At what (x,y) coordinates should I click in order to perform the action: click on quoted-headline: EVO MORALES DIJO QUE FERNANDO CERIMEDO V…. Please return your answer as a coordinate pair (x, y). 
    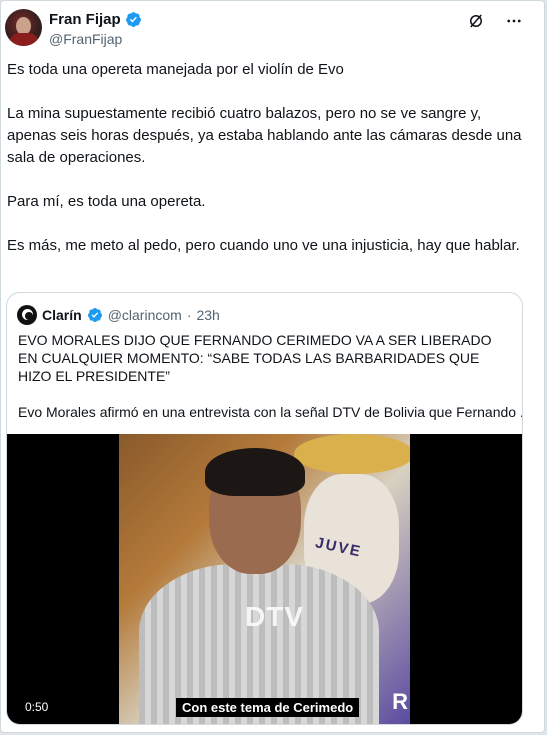
    Looking at the image, I should click on (255, 358).